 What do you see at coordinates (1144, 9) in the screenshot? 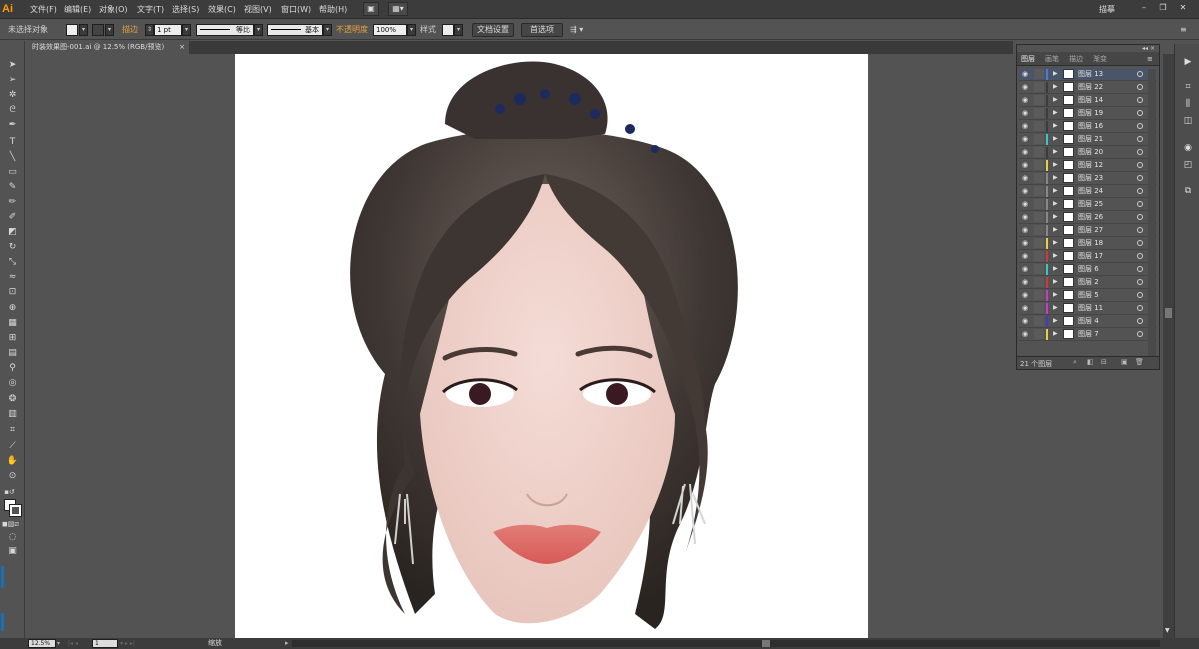
I see `minimize-icon: –` at bounding box center [1144, 9].